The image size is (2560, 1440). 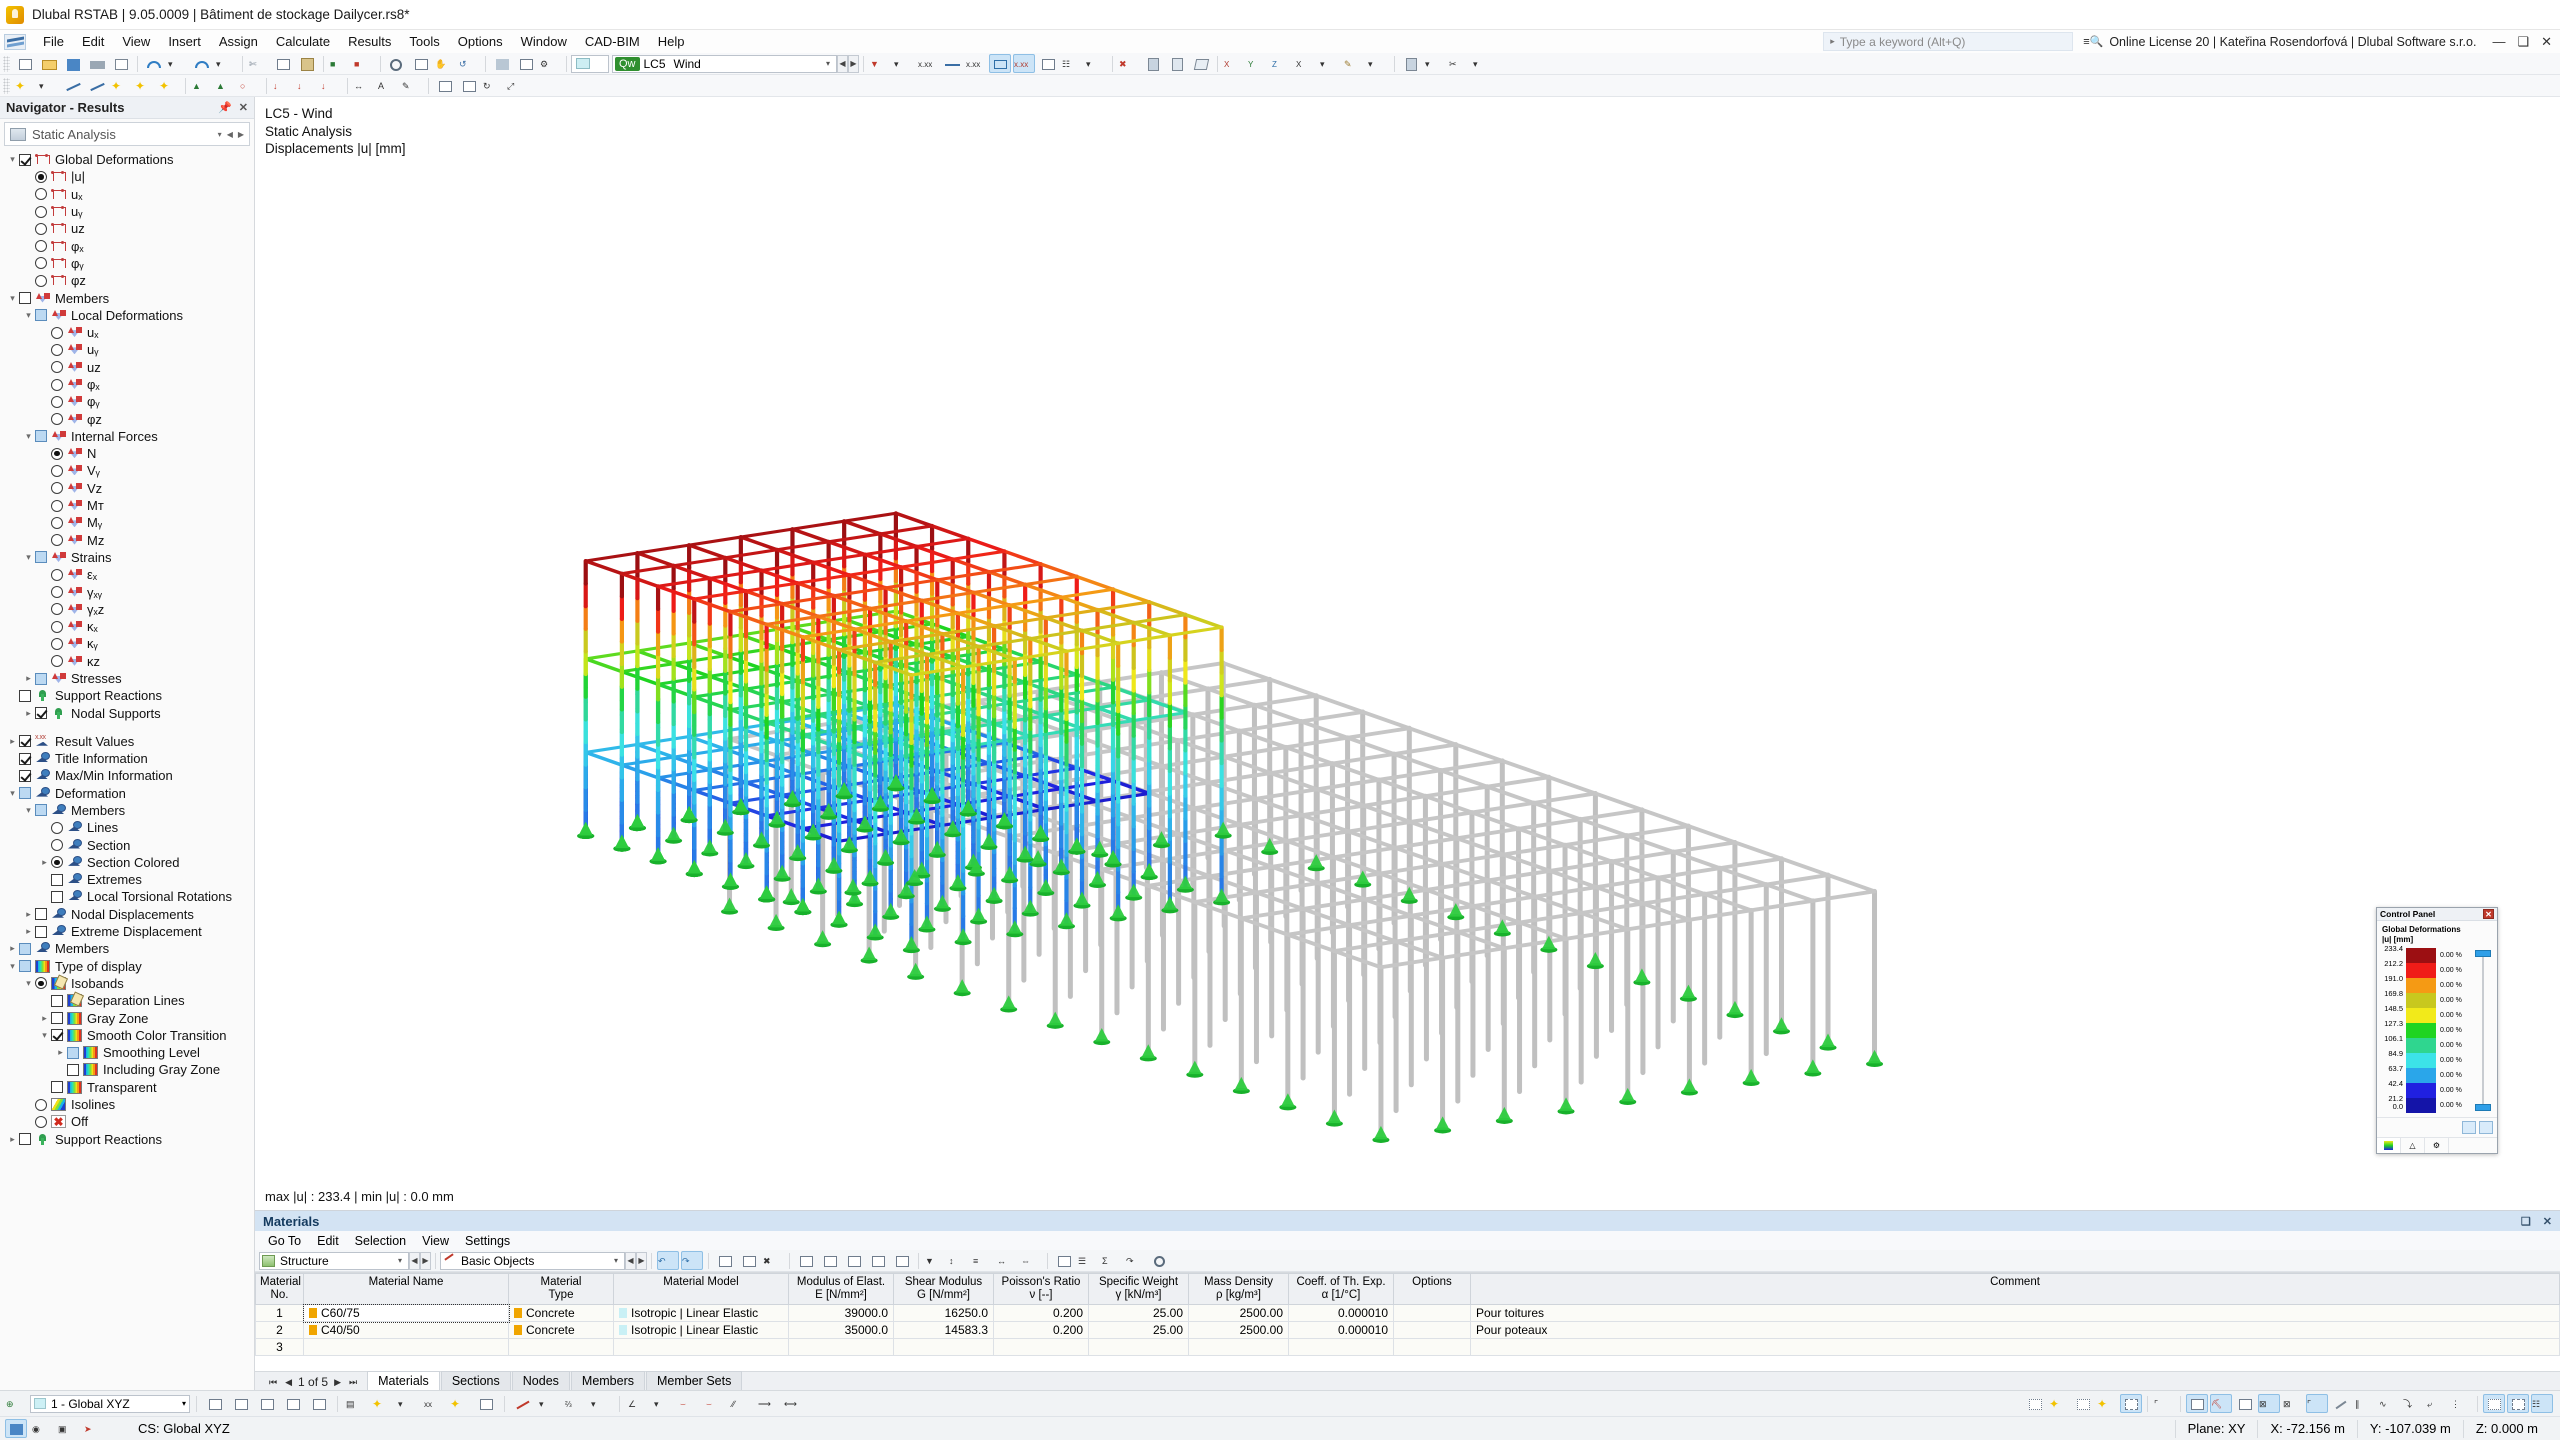 I want to click on table-cell-E, so click(x=841, y=1347).